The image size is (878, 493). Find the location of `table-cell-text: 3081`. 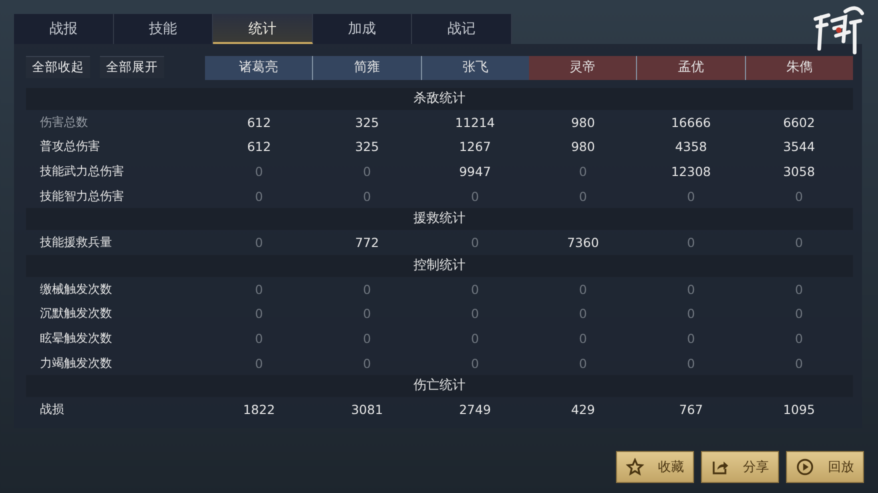

table-cell-text: 3081 is located at coordinates (367, 410).